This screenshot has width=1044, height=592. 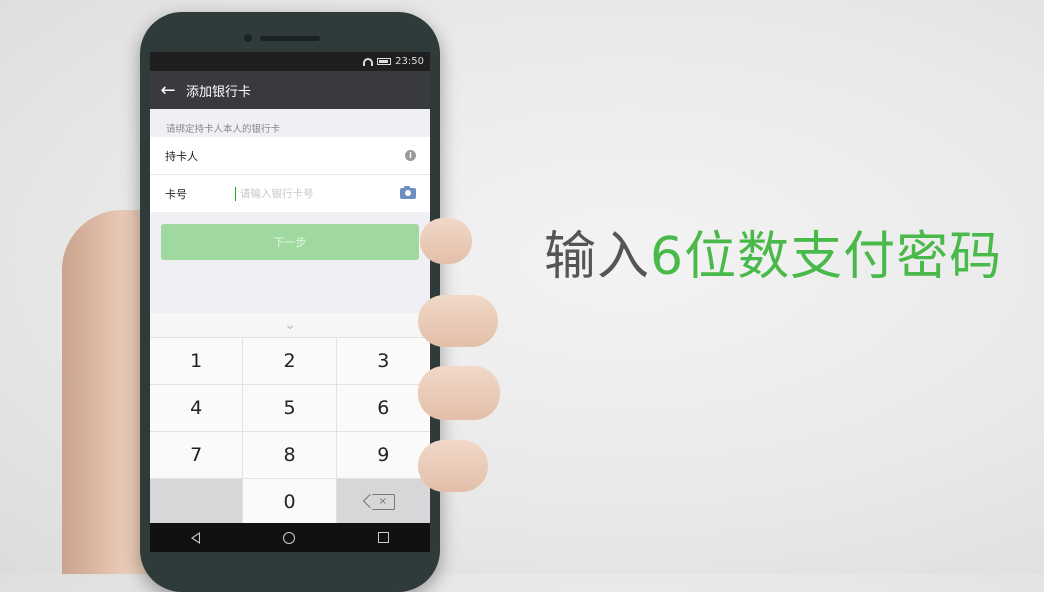 What do you see at coordinates (223, 129) in the screenshot?
I see `form-hint: 请绑定持卡人本人的银行卡` at bounding box center [223, 129].